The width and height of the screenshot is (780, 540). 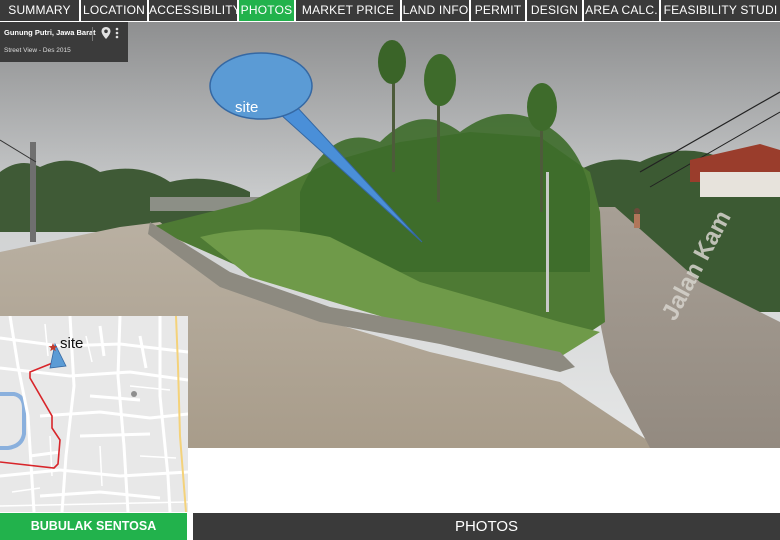 What do you see at coordinates (50, 32) in the screenshot?
I see `street-view-place: Gunung Putri, Jawa Barat` at bounding box center [50, 32].